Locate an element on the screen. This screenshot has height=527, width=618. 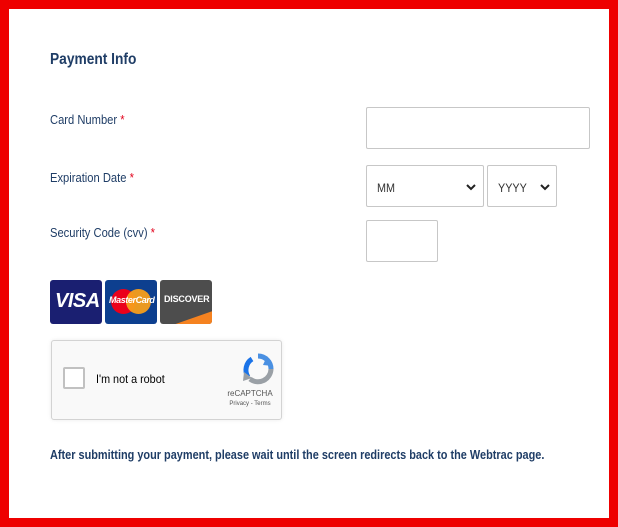
visa-logo-text: VISA is located at coordinates (77, 301).